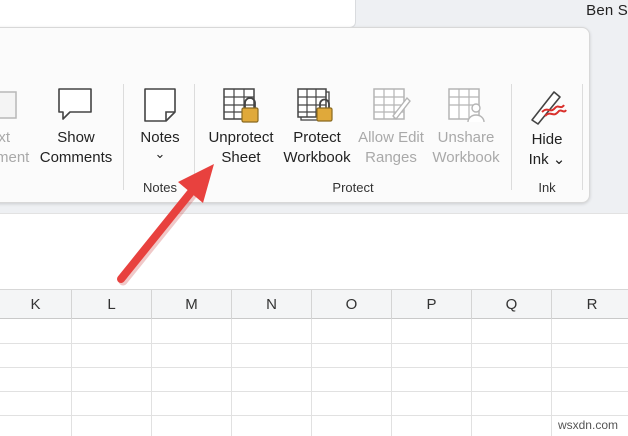  I want to click on group-label-ink: Ink, so click(547, 187).